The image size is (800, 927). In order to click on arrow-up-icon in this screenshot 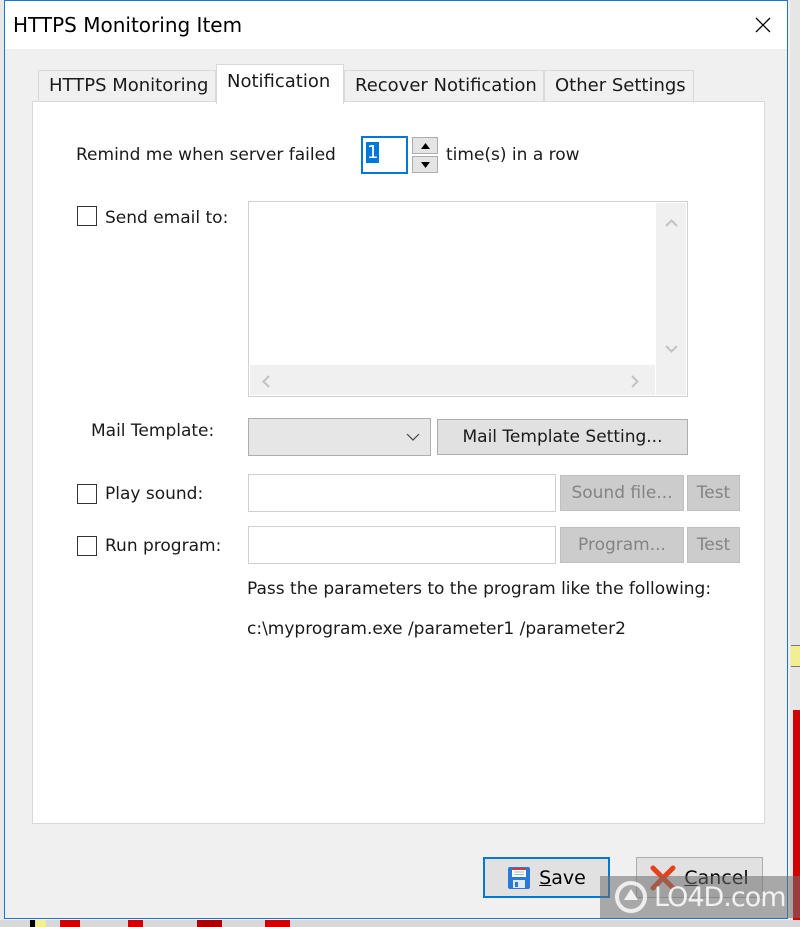, I will do `click(425, 145)`.